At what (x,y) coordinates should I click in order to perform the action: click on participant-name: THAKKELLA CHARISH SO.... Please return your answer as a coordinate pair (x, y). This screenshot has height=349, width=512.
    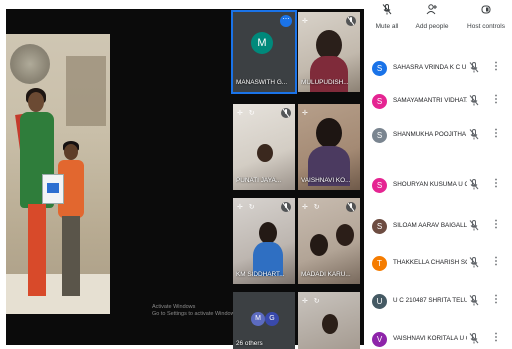
    Looking at the image, I should click on (430, 262).